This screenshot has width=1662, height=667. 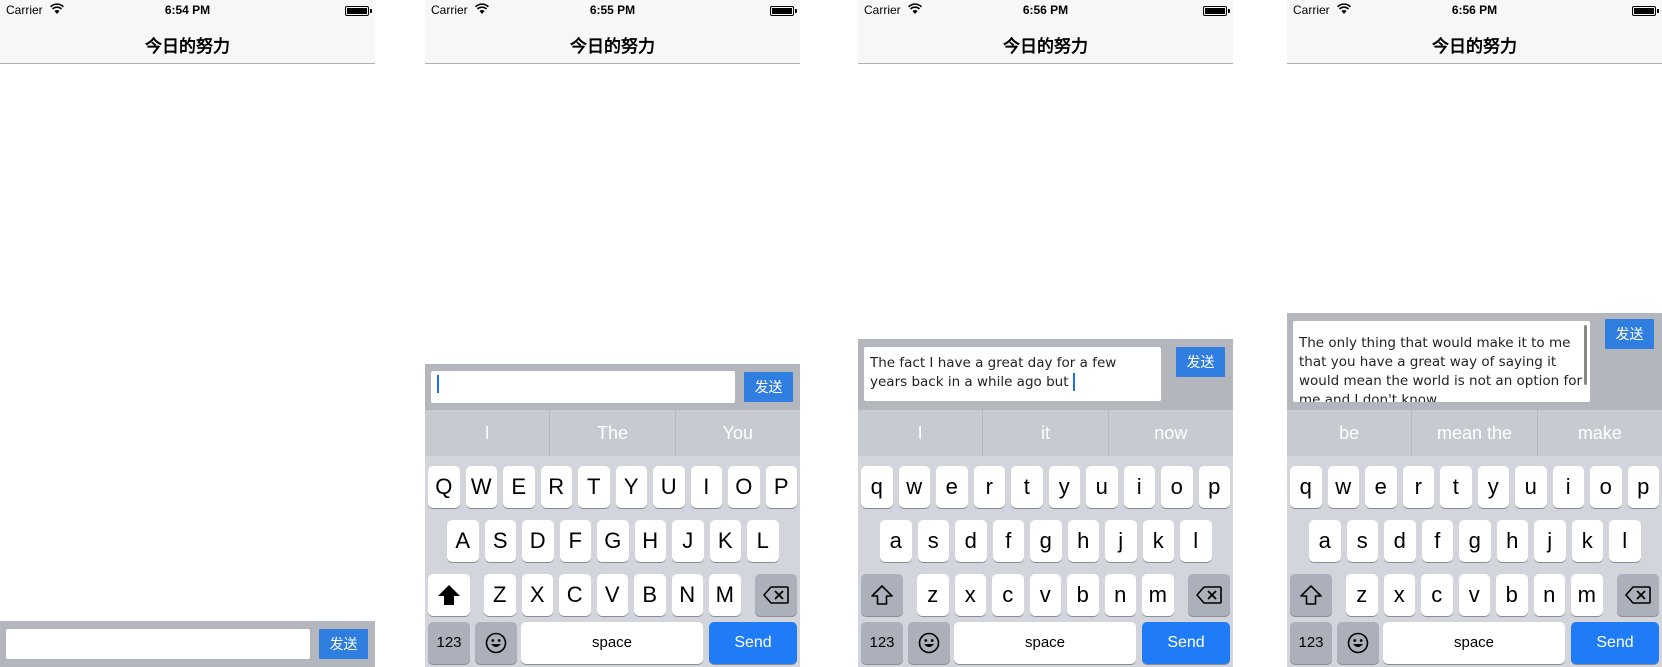 What do you see at coordinates (763, 541) in the screenshot?
I see `key-l: L` at bounding box center [763, 541].